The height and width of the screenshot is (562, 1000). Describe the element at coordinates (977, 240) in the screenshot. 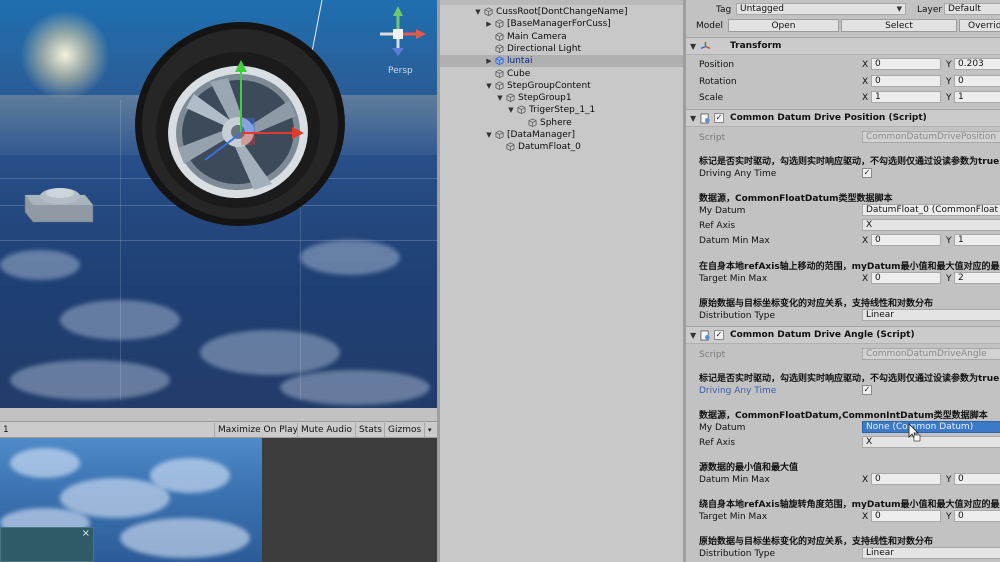

I see `datum-max-field: 1` at that location.